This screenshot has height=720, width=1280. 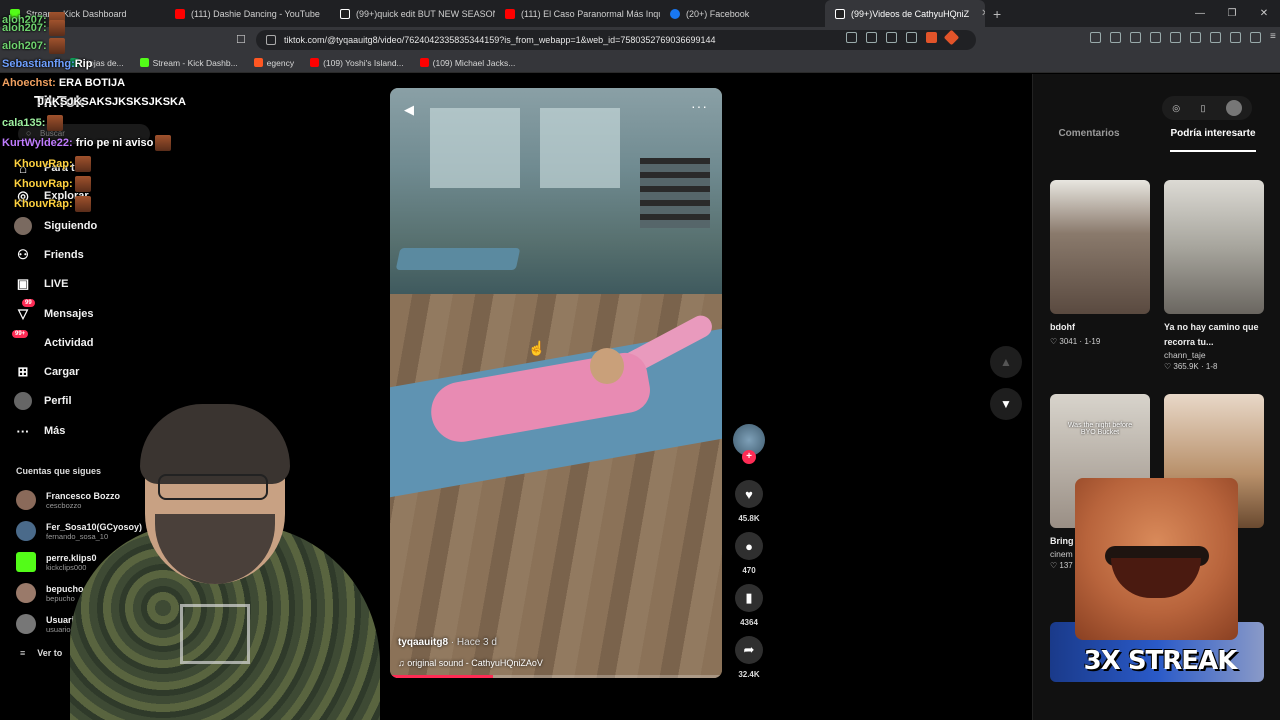 I want to click on share-arrow-icon: ➦, so click(x=749, y=650).